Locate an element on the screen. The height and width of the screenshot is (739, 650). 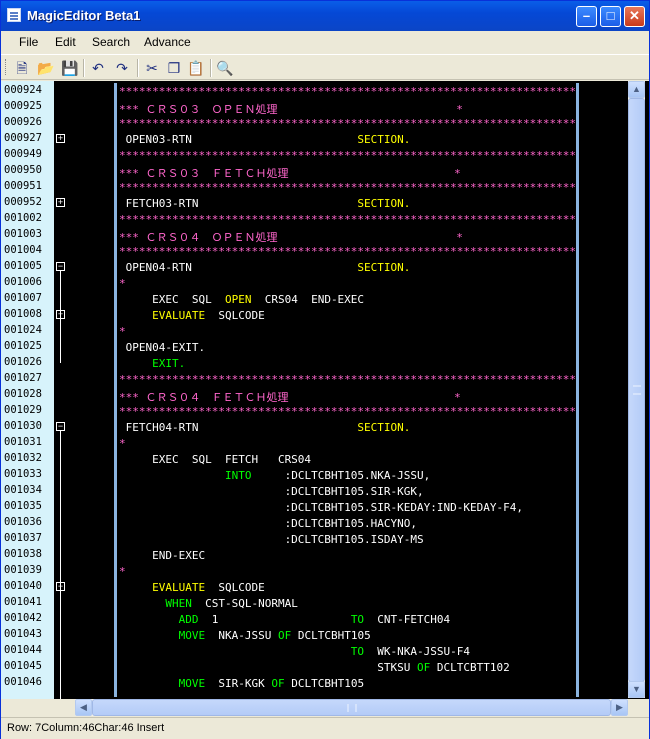
code-line: STKSU OF DCLTCBTT102 is located at coordinates (314, 667).